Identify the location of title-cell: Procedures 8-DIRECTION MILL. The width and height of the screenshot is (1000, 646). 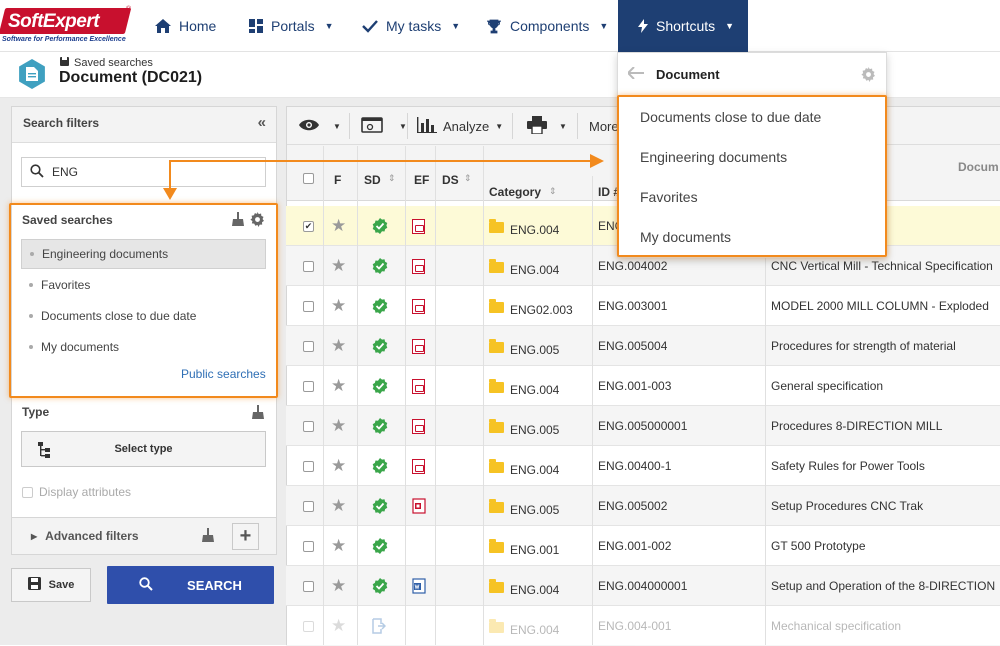
(885, 426).